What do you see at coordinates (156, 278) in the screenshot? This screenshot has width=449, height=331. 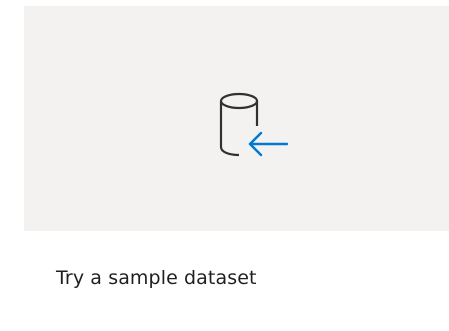 I see `card-title: Try a sample dataset` at bounding box center [156, 278].